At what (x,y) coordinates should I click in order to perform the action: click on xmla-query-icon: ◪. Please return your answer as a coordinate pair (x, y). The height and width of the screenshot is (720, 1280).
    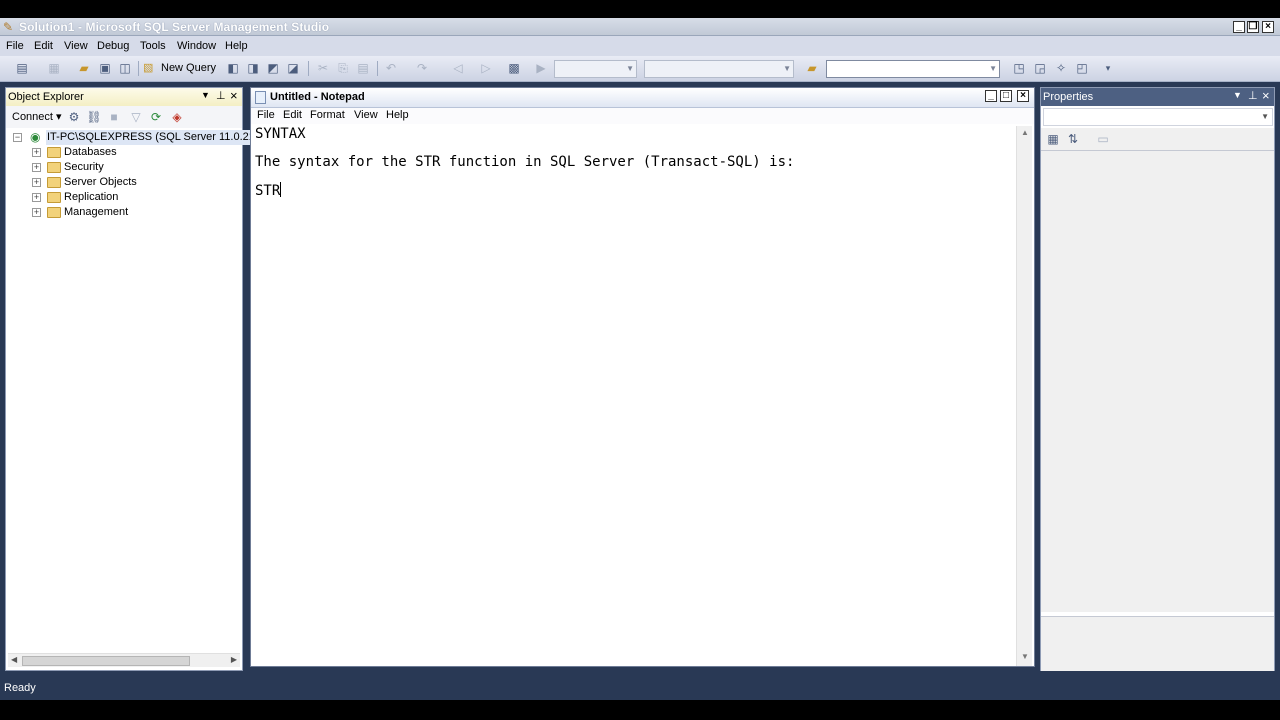
    Looking at the image, I should click on (293, 68).